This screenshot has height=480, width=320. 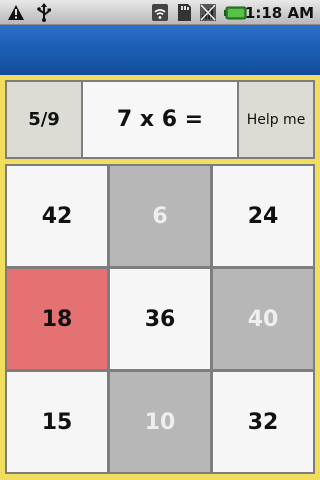 What do you see at coordinates (276, 119) in the screenshot?
I see `help-button: Help me` at bounding box center [276, 119].